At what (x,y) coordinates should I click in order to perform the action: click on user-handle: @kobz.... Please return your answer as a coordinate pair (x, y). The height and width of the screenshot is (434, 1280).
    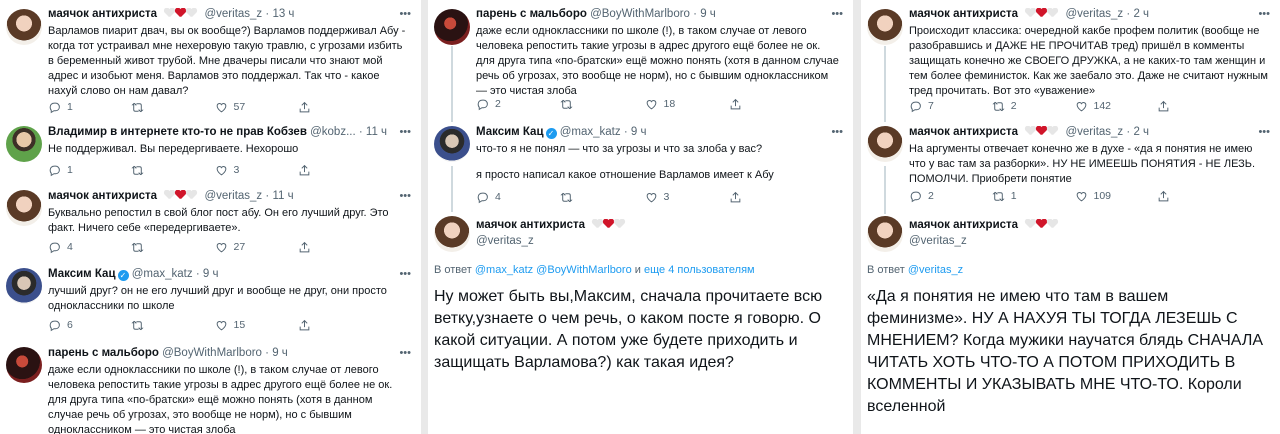
    Looking at the image, I should click on (333, 132).